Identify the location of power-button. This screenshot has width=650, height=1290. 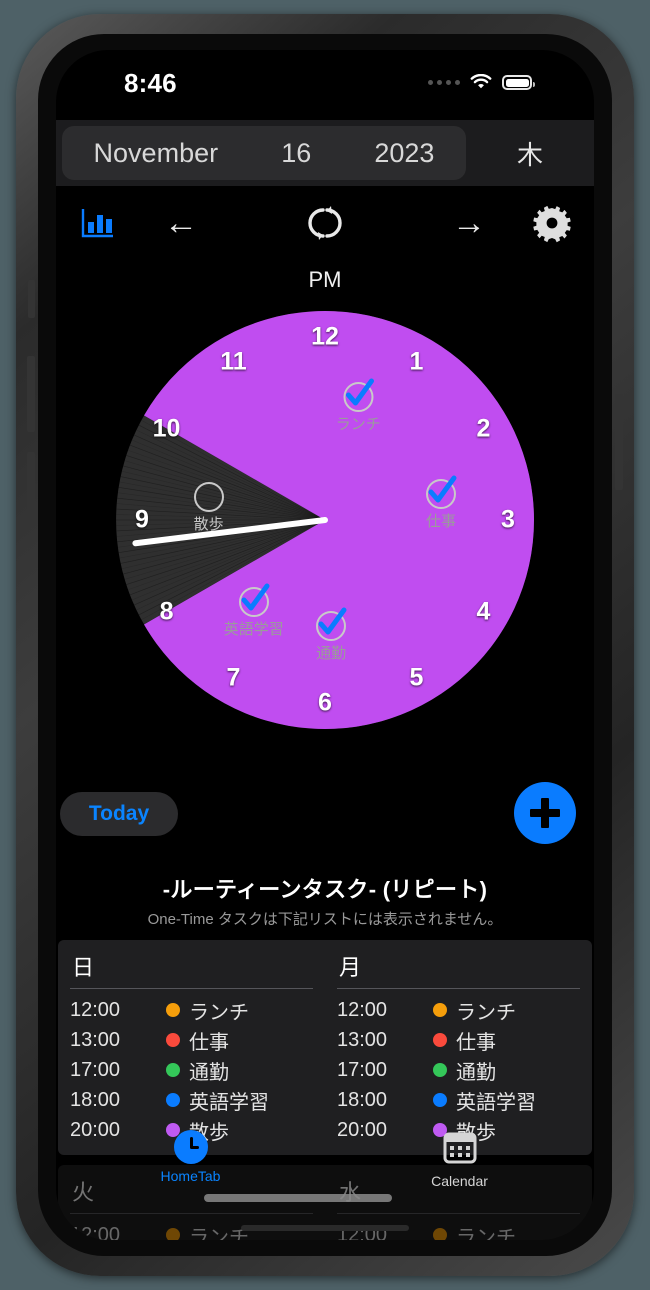
(619, 442).